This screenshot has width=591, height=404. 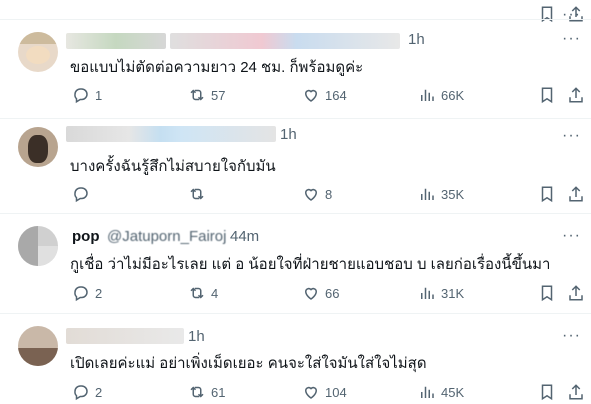 I want to click on action-bar: 1 57 164 66K, so click(x=324, y=95).